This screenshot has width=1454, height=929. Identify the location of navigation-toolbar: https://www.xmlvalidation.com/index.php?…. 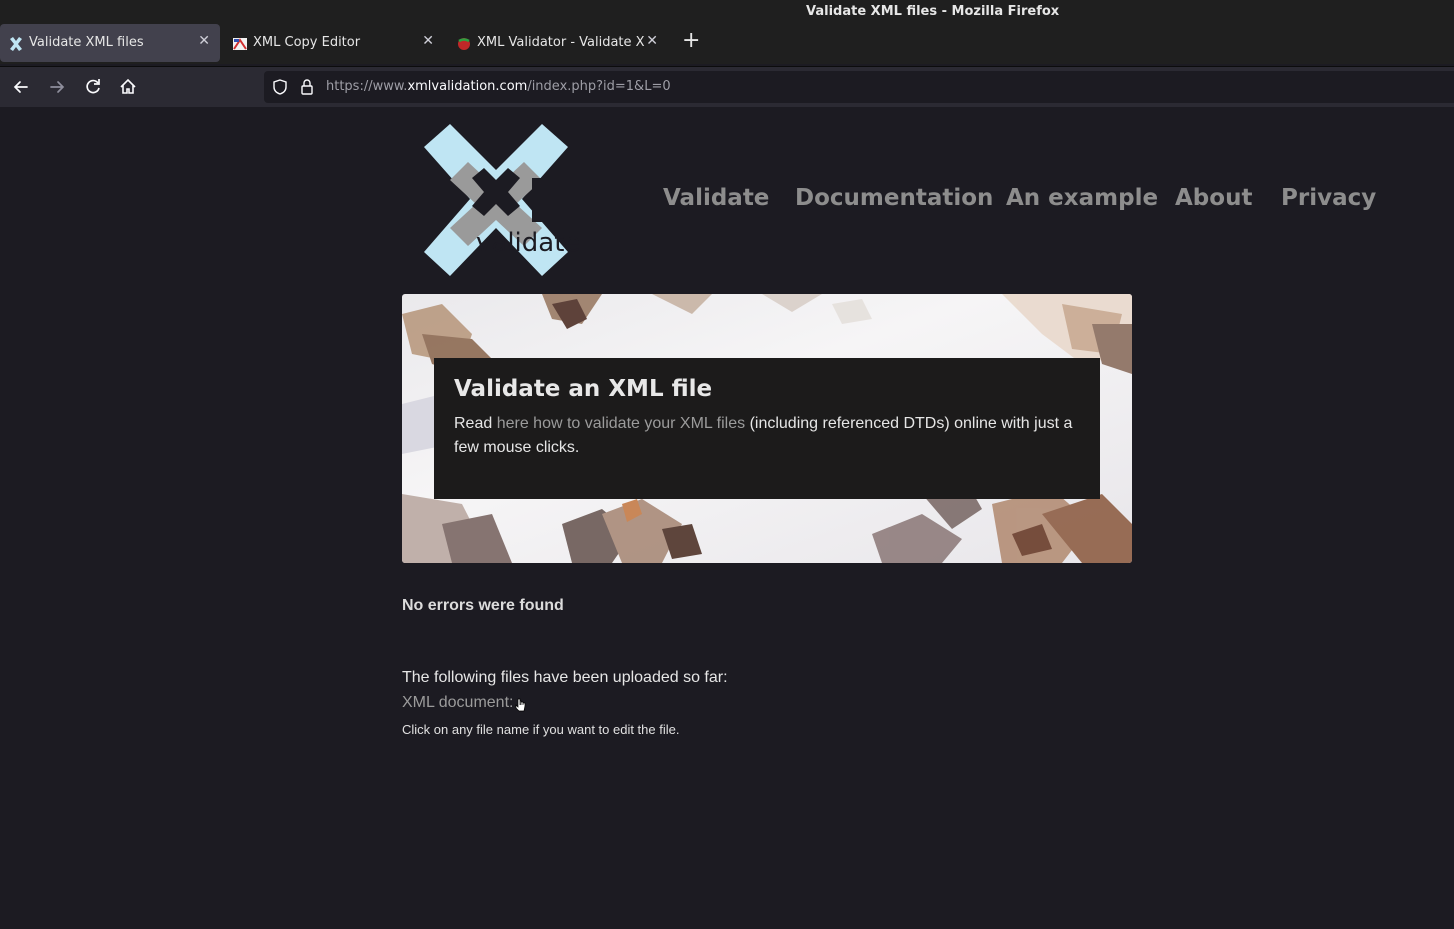
(727, 86).